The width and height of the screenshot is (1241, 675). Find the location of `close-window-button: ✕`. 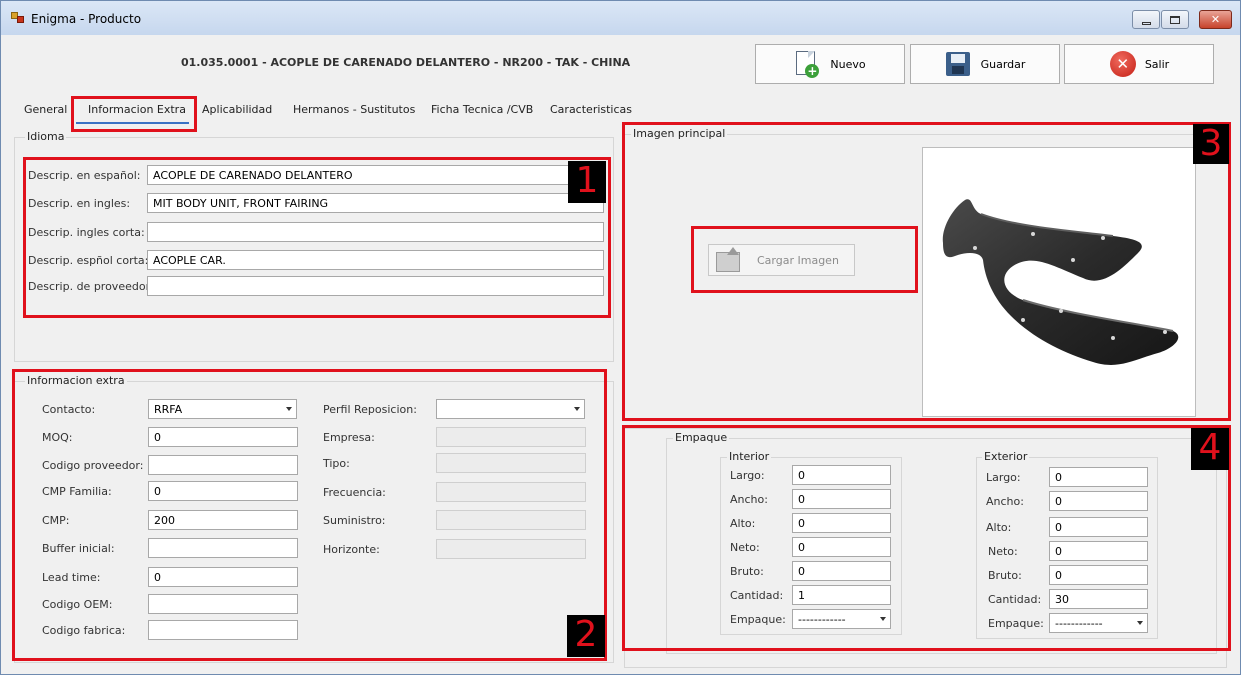

close-window-button: ✕ is located at coordinates (1215, 19).